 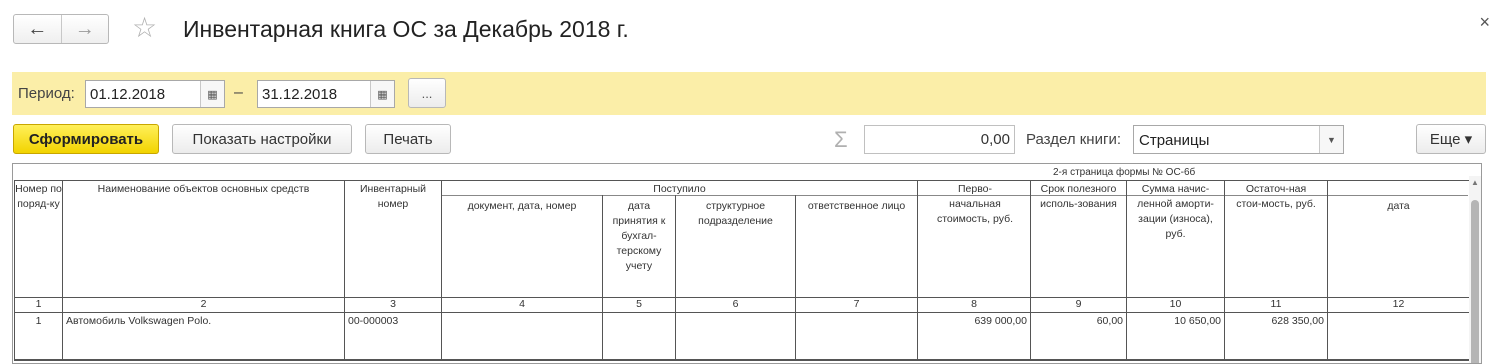 I want to click on header-document: документ, дата, номер, so click(x=522, y=206).